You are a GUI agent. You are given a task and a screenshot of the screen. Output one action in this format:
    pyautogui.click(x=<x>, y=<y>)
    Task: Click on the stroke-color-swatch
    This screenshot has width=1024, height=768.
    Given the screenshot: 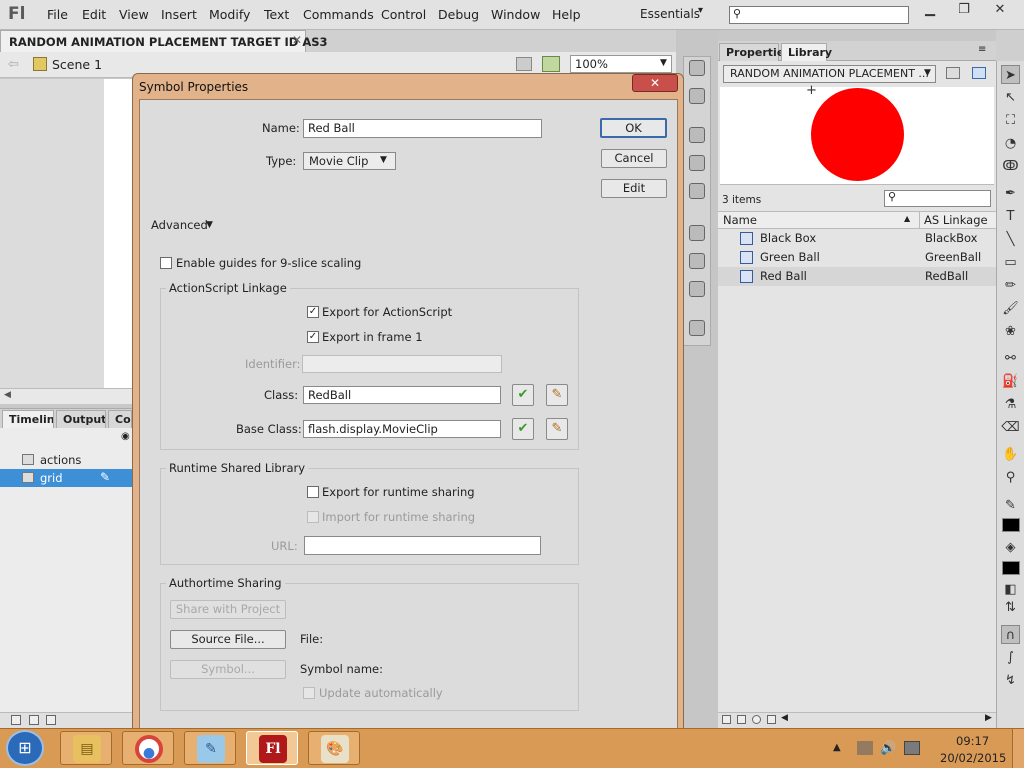 What is the action you would take?
    pyautogui.click(x=1011, y=525)
    